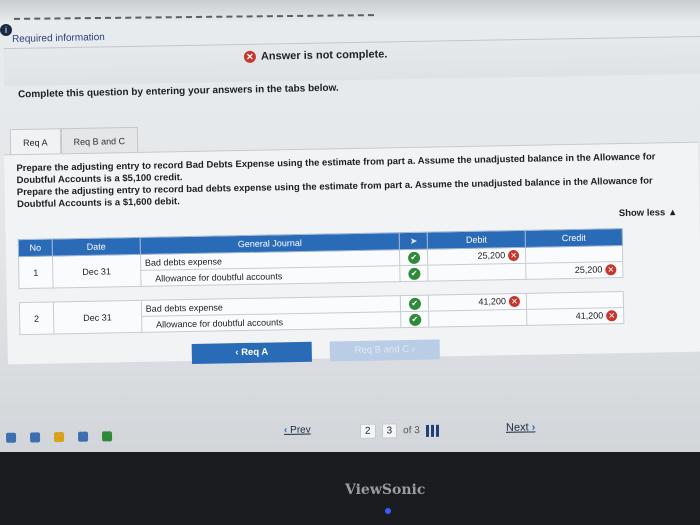 Image resolution: width=700 pixels, height=525 pixels. What do you see at coordinates (83, 436) in the screenshot?
I see `browser-icon` at bounding box center [83, 436].